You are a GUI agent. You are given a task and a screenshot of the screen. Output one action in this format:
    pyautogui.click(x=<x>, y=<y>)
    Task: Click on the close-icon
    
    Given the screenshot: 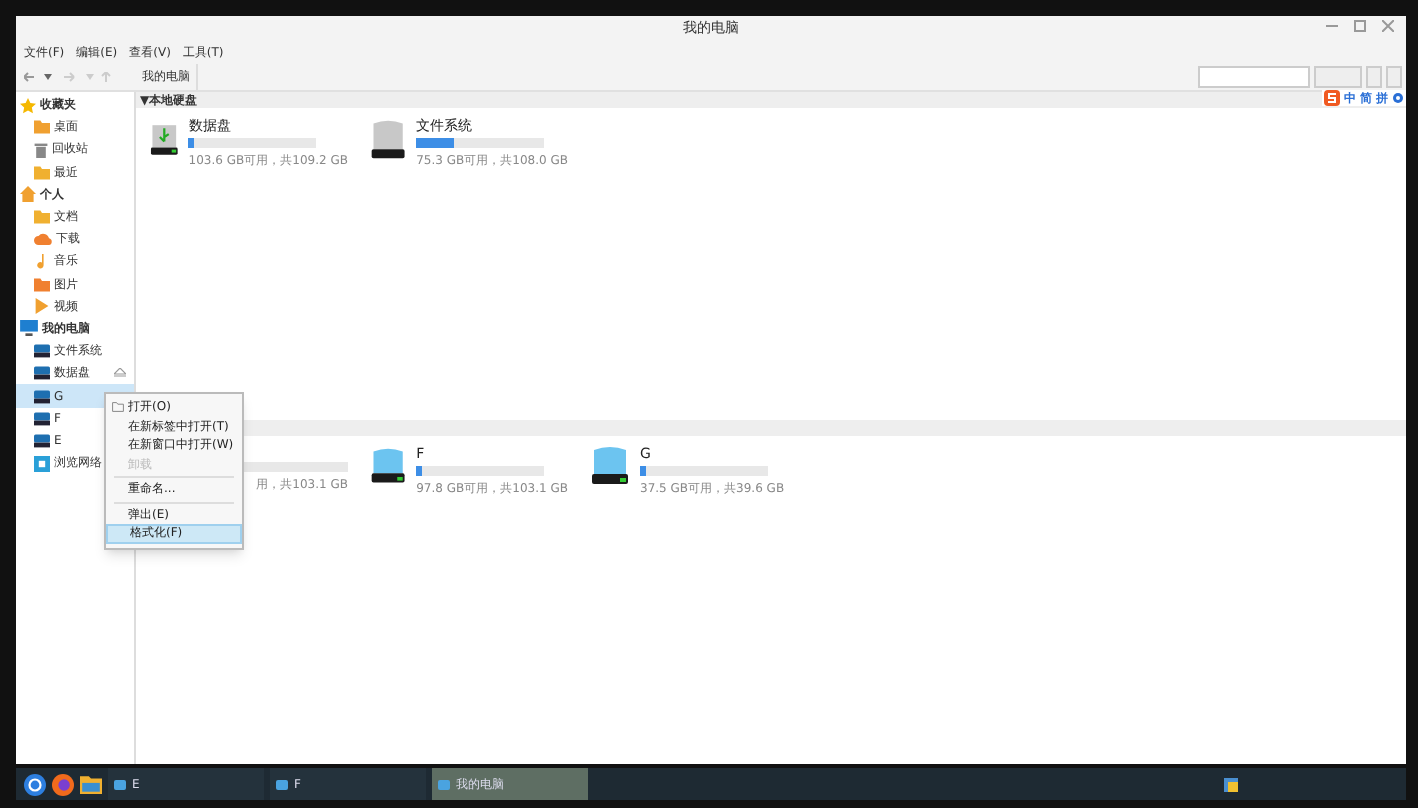 What is the action you would take?
    pyautogui.click(x=1388, y=26)
    